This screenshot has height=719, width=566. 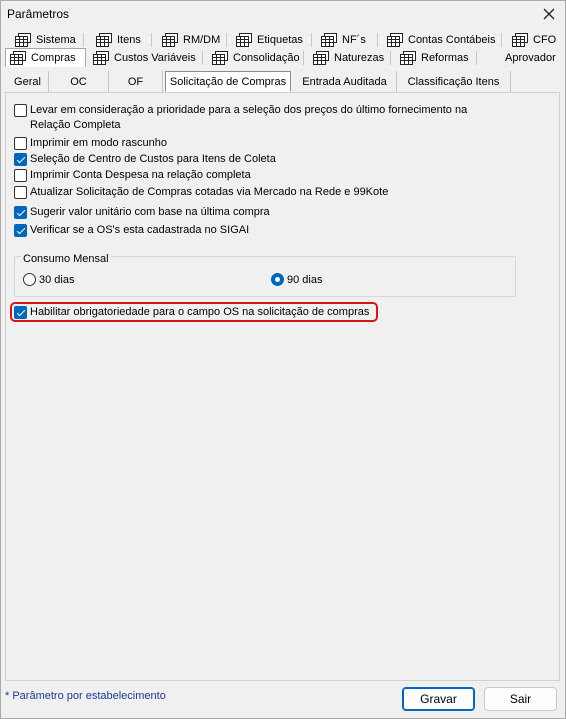 I want to click on tab-contas-contabeis: Contas Contábeis, so click(x=442, y=39).